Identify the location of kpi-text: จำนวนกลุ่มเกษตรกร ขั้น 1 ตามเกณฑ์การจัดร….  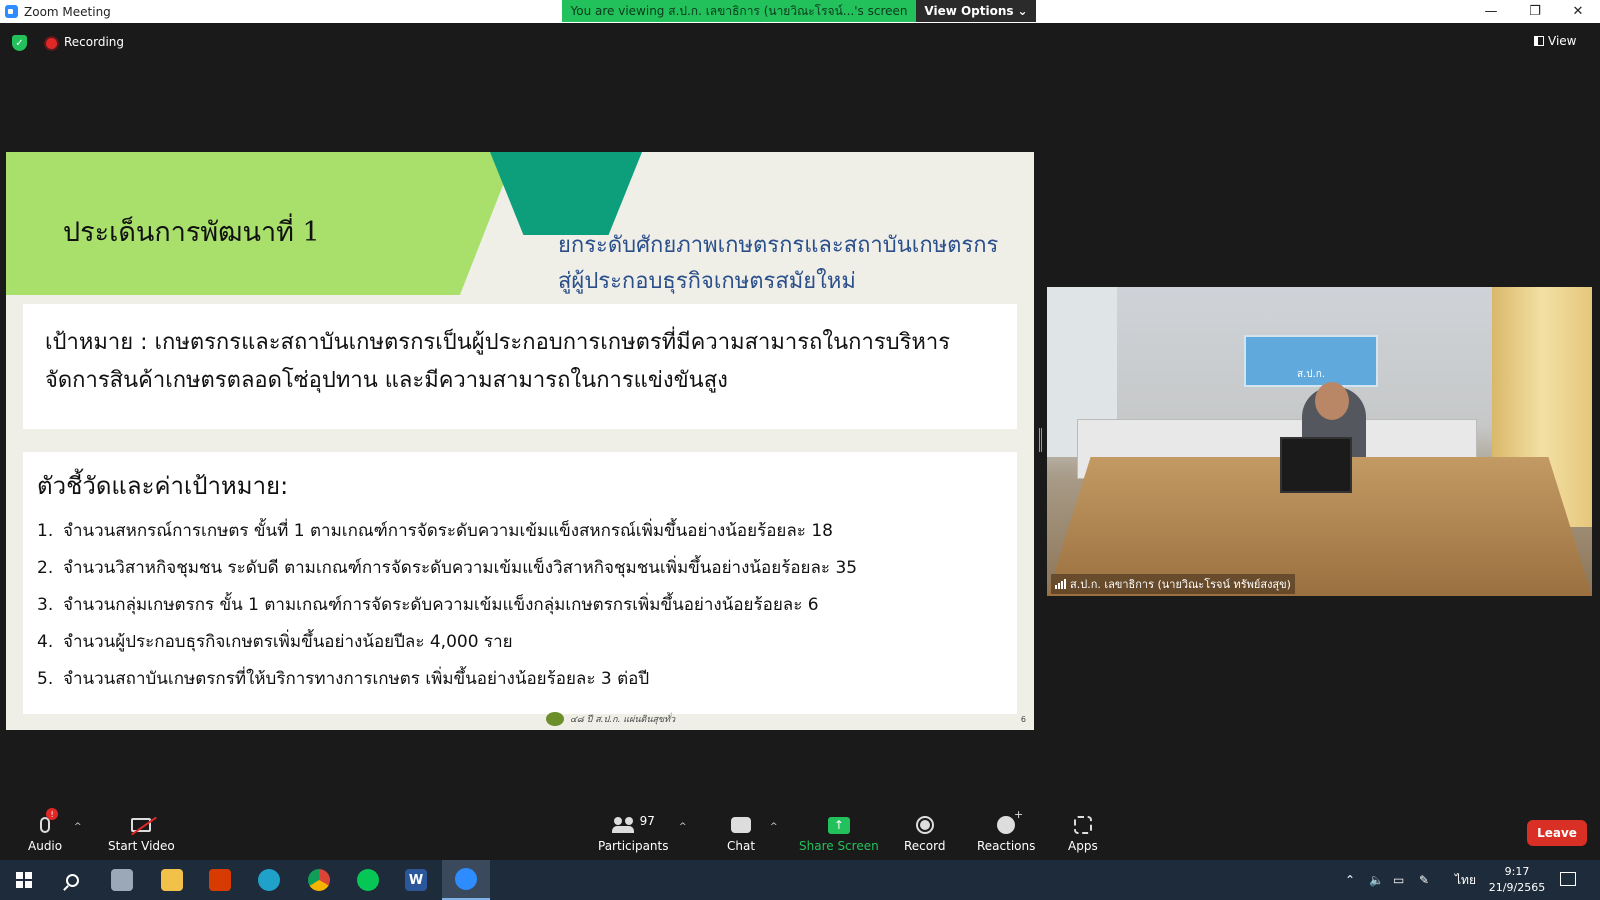
(441, 605).